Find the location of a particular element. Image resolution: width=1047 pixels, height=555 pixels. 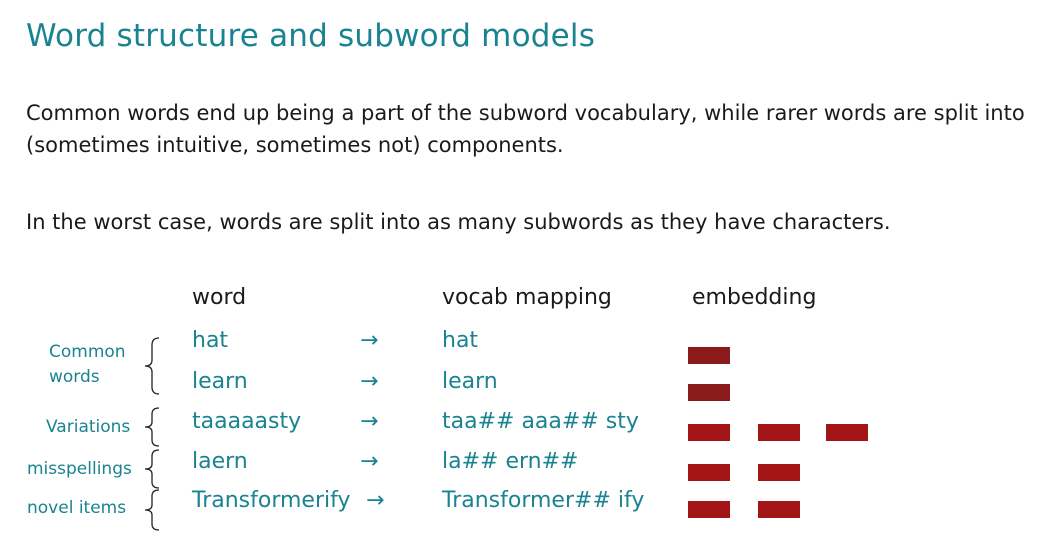

brace-novel-items is located at coordinates (152, 510).